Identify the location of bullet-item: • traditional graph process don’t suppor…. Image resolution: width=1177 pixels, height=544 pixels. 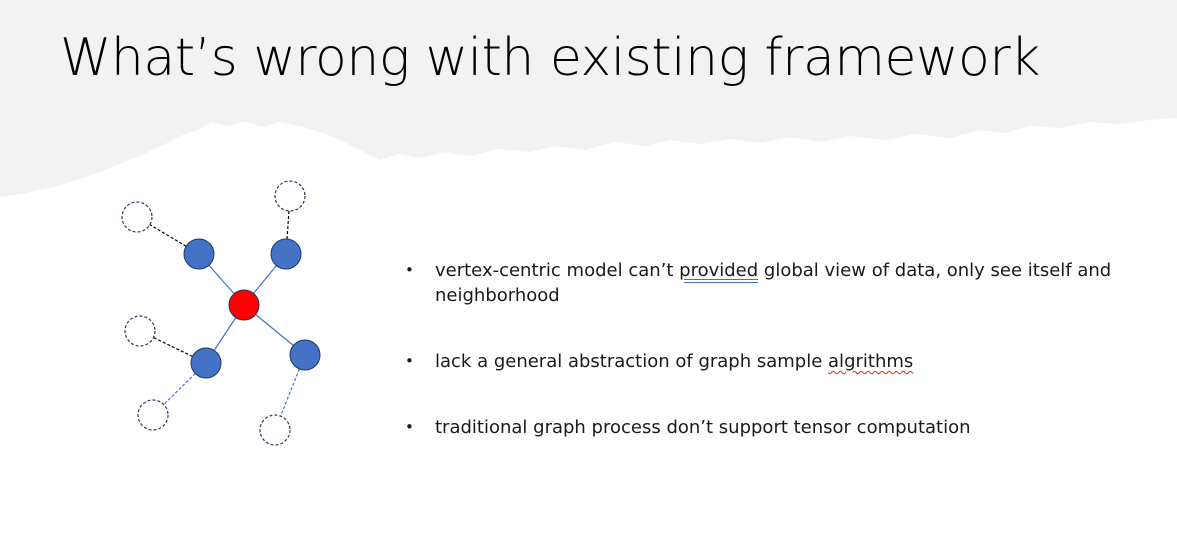
(770, 427).